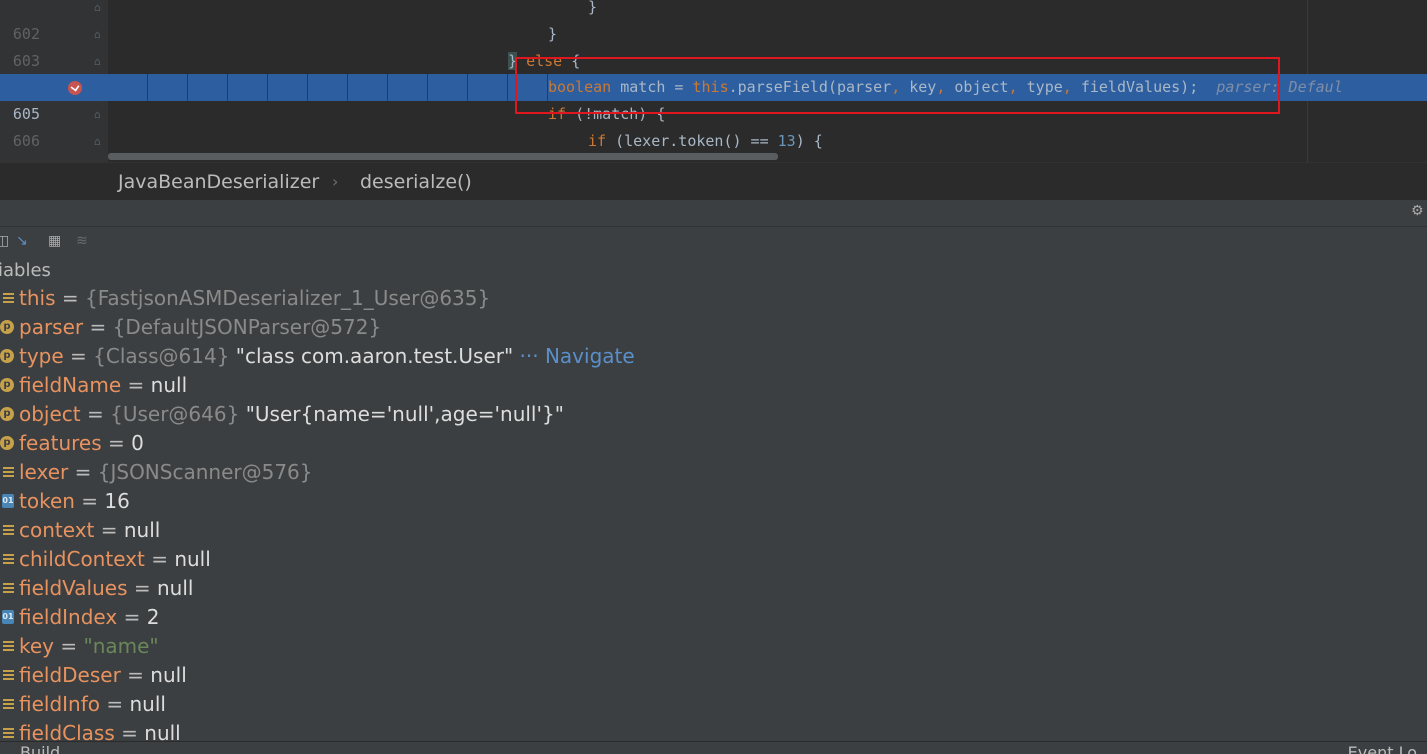 The width and height of the screenshot is (1427, 754). Describe the element at coordinates (89, 646) in the screenshot. I see `variable-entry: key = "name"` at that location.